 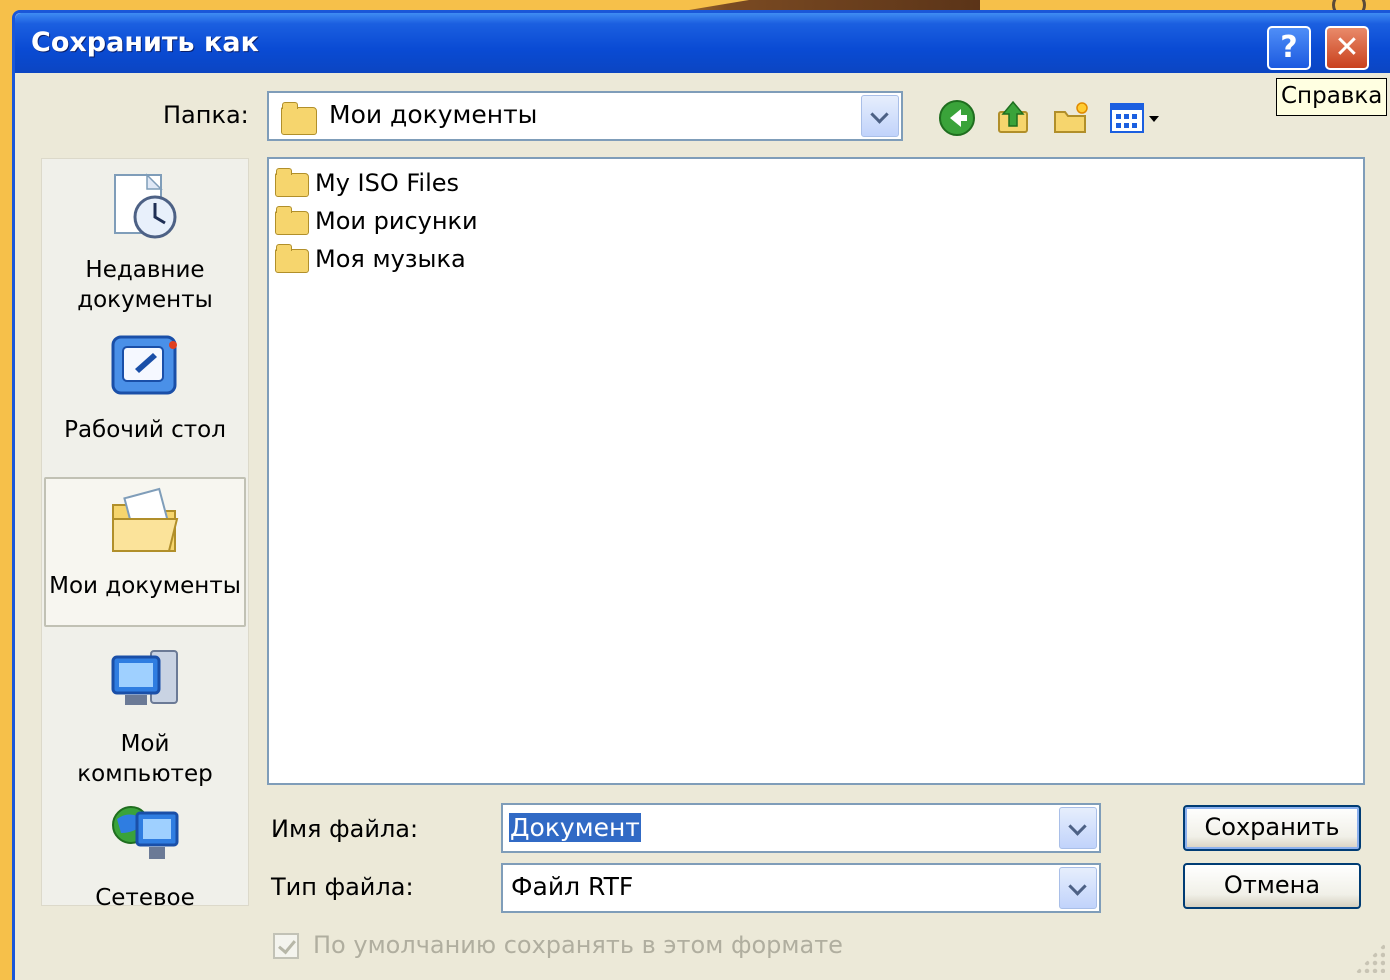 What do you see at coordinates (1137, 118) in the screenshot?
I see `view-menu-icon` at bounding box center [1137, 118].